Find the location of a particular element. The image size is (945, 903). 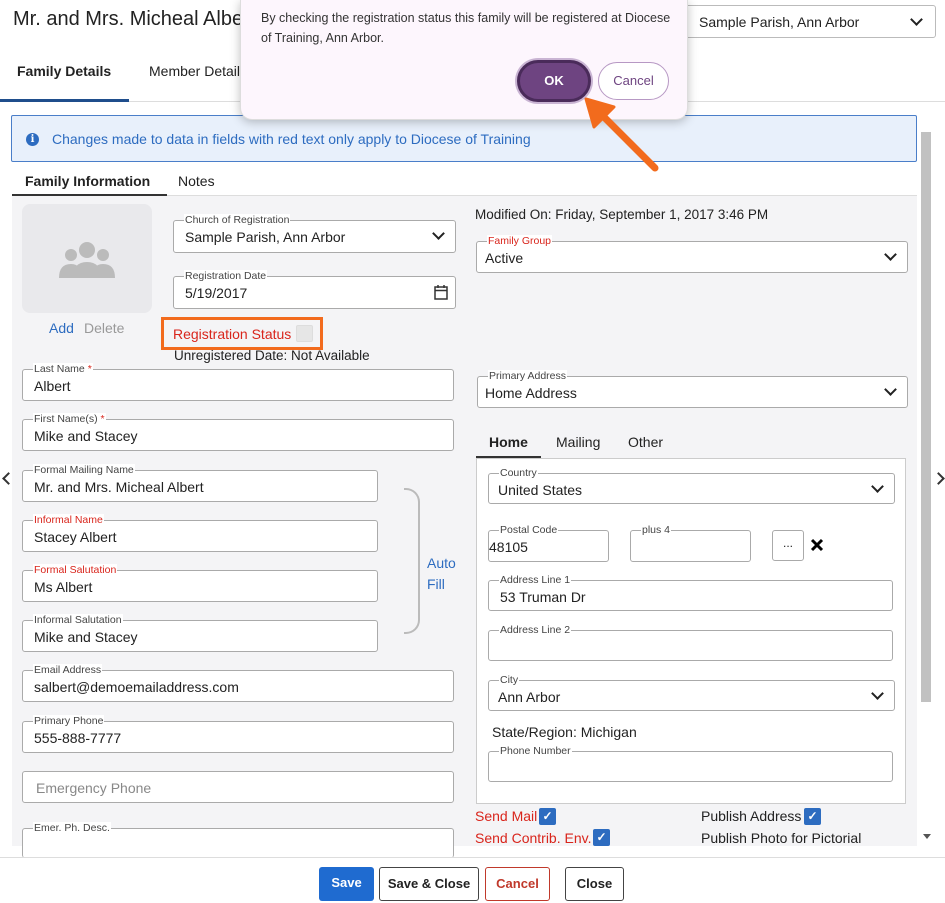

auto-fill-line1: Auto is located at coordinates (441, 563).